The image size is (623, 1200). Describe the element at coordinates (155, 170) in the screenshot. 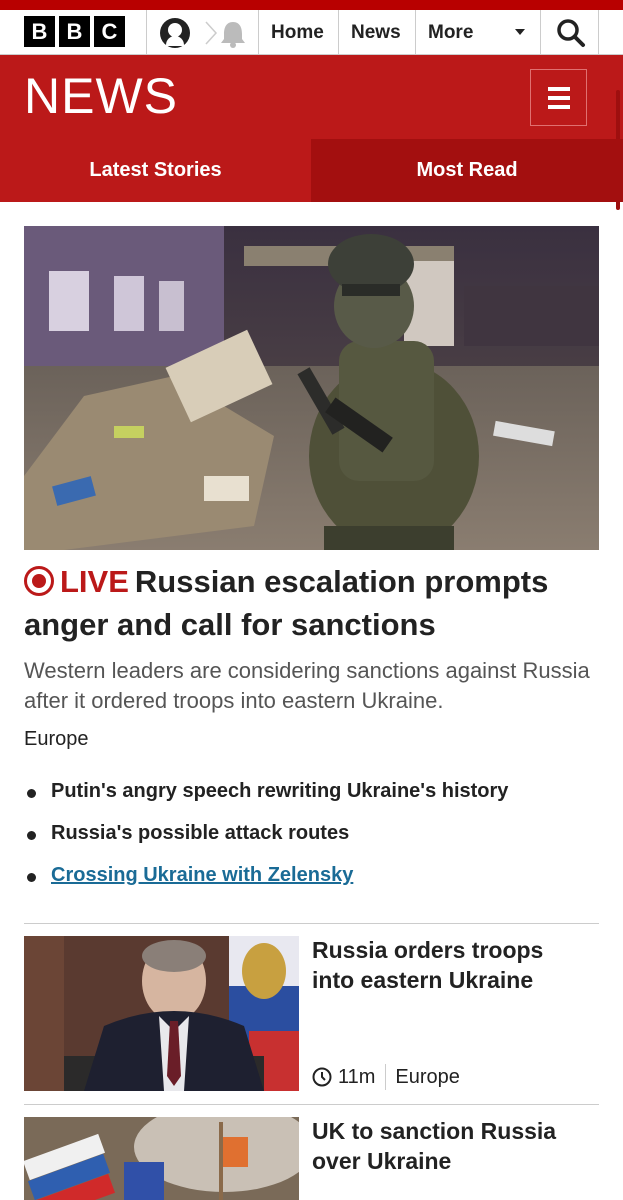

I see `tab-latest-stories: Latest Stories` at that location.